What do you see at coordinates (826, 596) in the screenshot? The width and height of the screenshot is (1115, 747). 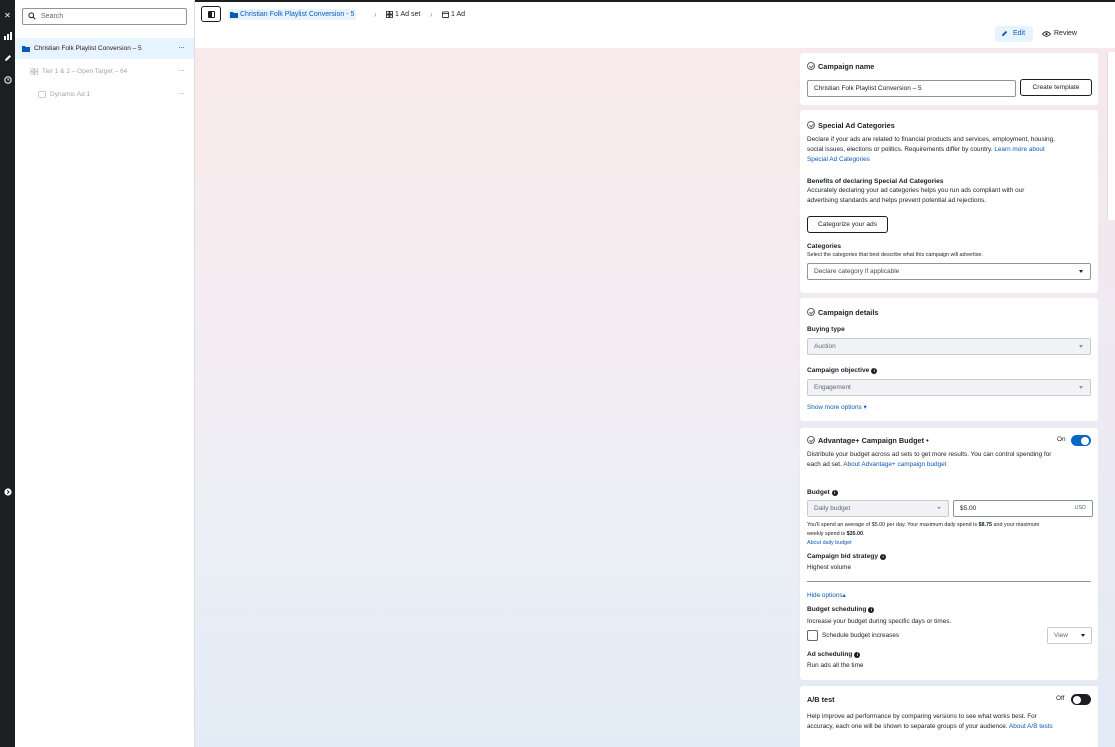 I see `hide-options-link: Hide options▴` at bounding box center [826, 596].